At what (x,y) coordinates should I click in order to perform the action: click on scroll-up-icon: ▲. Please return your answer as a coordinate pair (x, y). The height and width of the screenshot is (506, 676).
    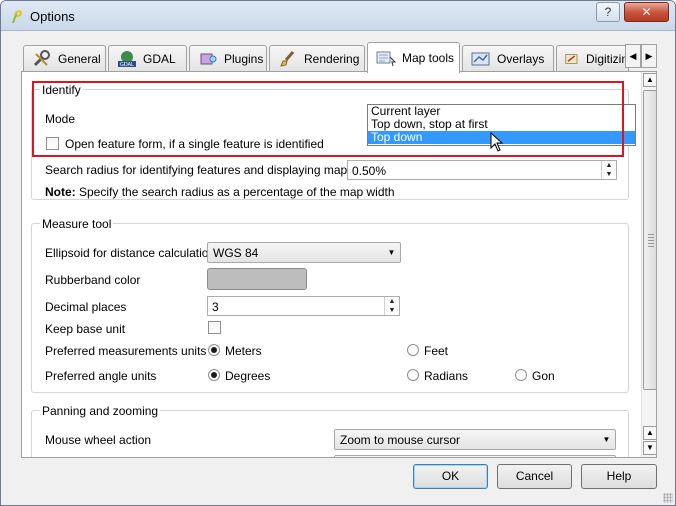
    Looking at the image, I should click on (649, 80).